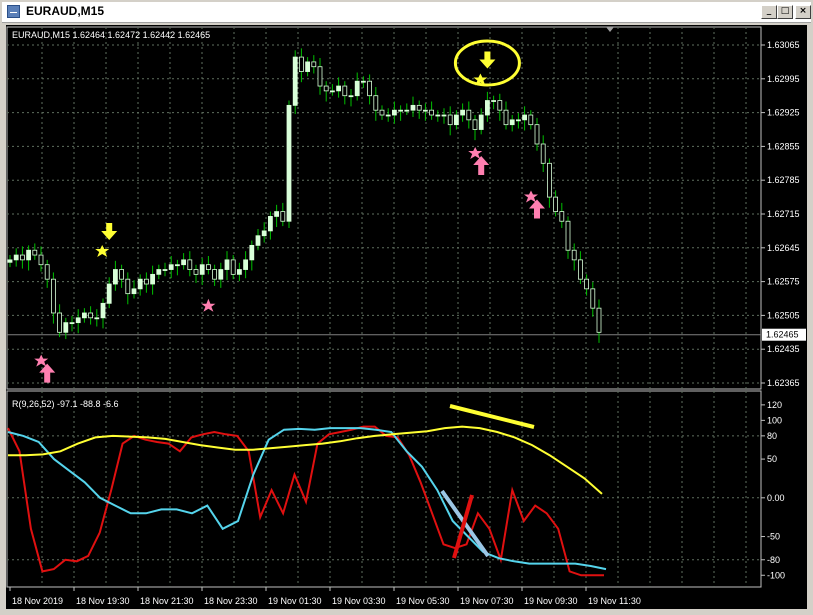 Image resolution: width=813 pixels, height=615 pixels. Describe the element at coordinates (776, 575) in the screenshot. I see `indicator-tick-label: -100` at that location.